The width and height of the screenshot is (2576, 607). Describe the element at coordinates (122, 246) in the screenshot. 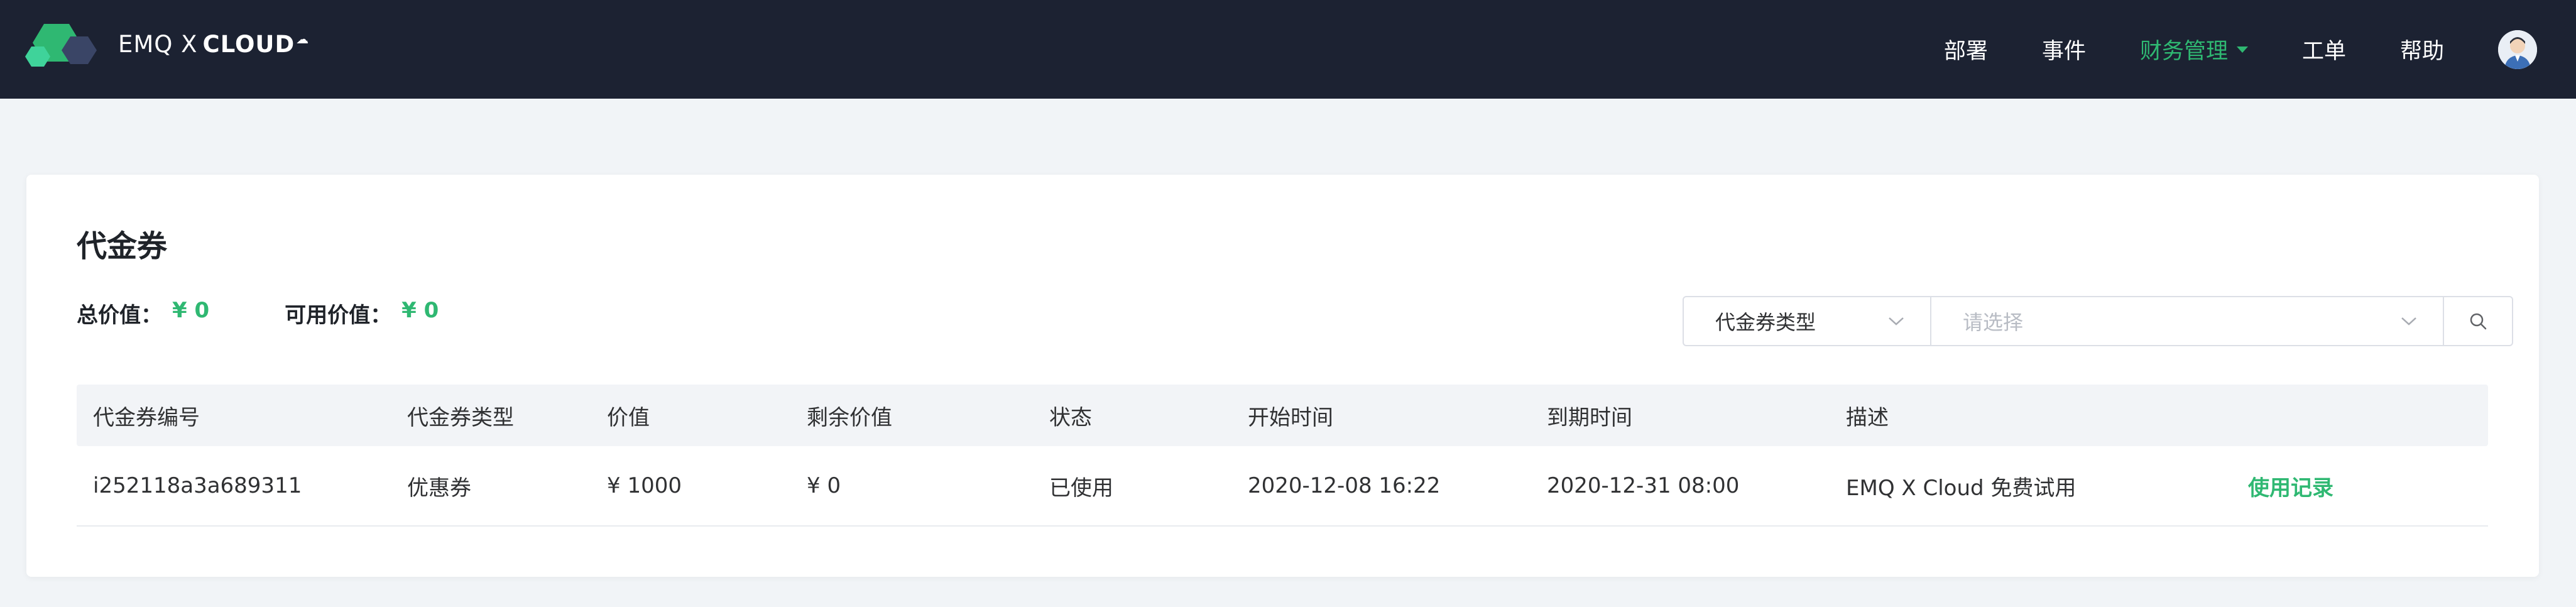

I see `page-title: 代金券` at that location.